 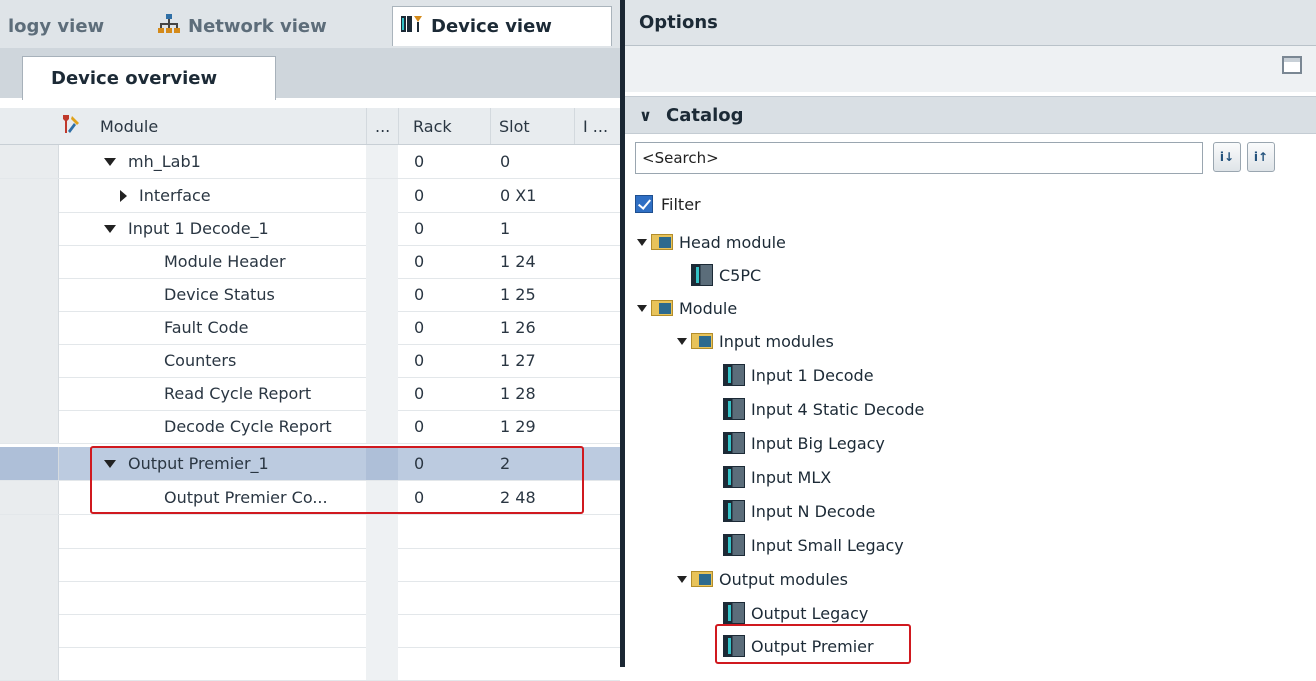 I want to click on slot-cell: 0, so click(x=505, y=161).